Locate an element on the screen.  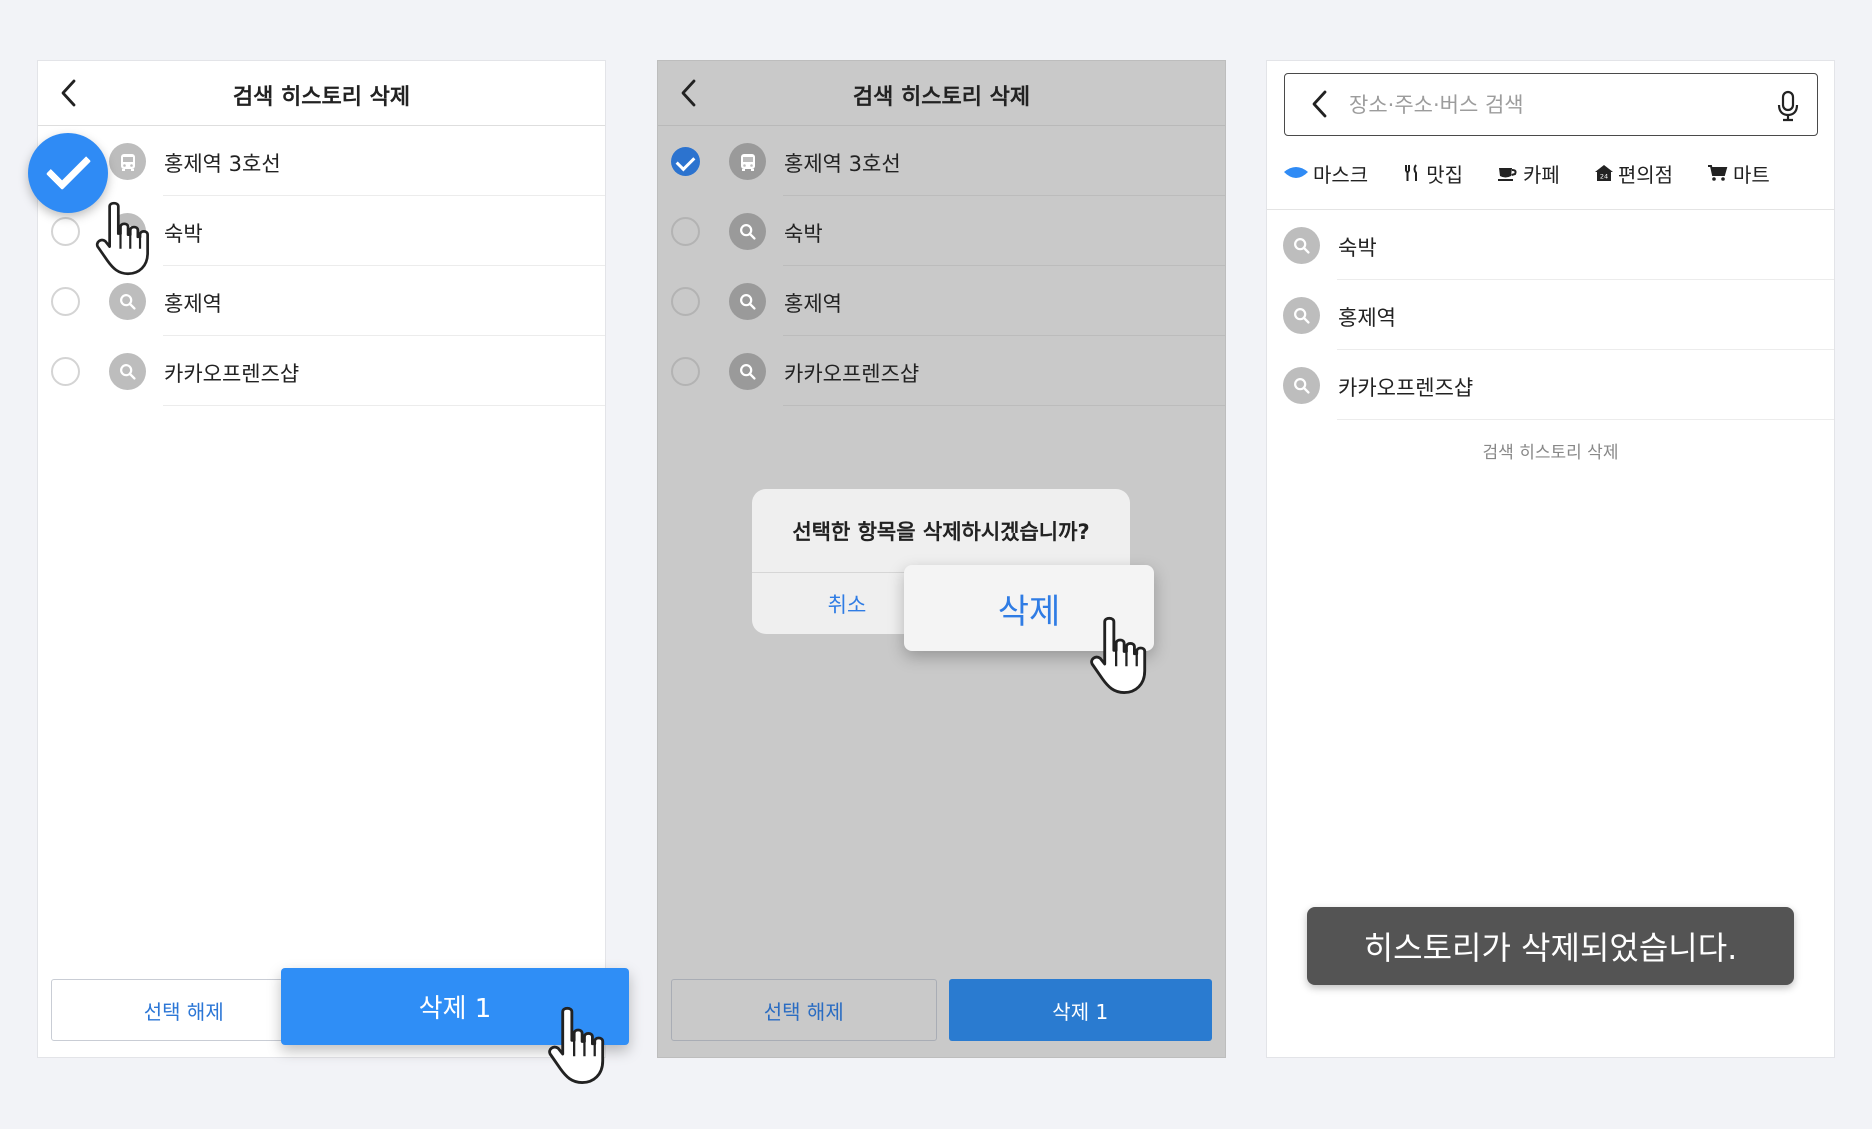
category-restaurant: 맛집 is located at coordinates (1432, 173).